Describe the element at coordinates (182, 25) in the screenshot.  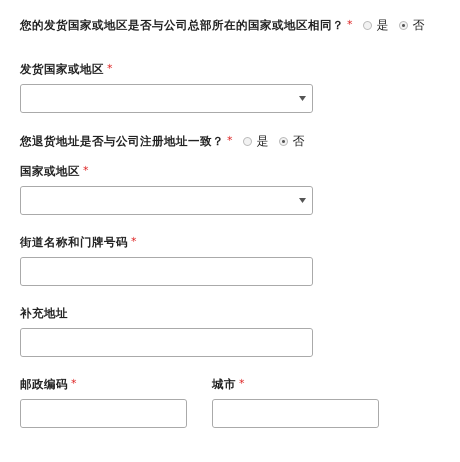
I see `field-label: 您的发货国家或地区是否与公司总部所在的国家或地区相同？` at that location.